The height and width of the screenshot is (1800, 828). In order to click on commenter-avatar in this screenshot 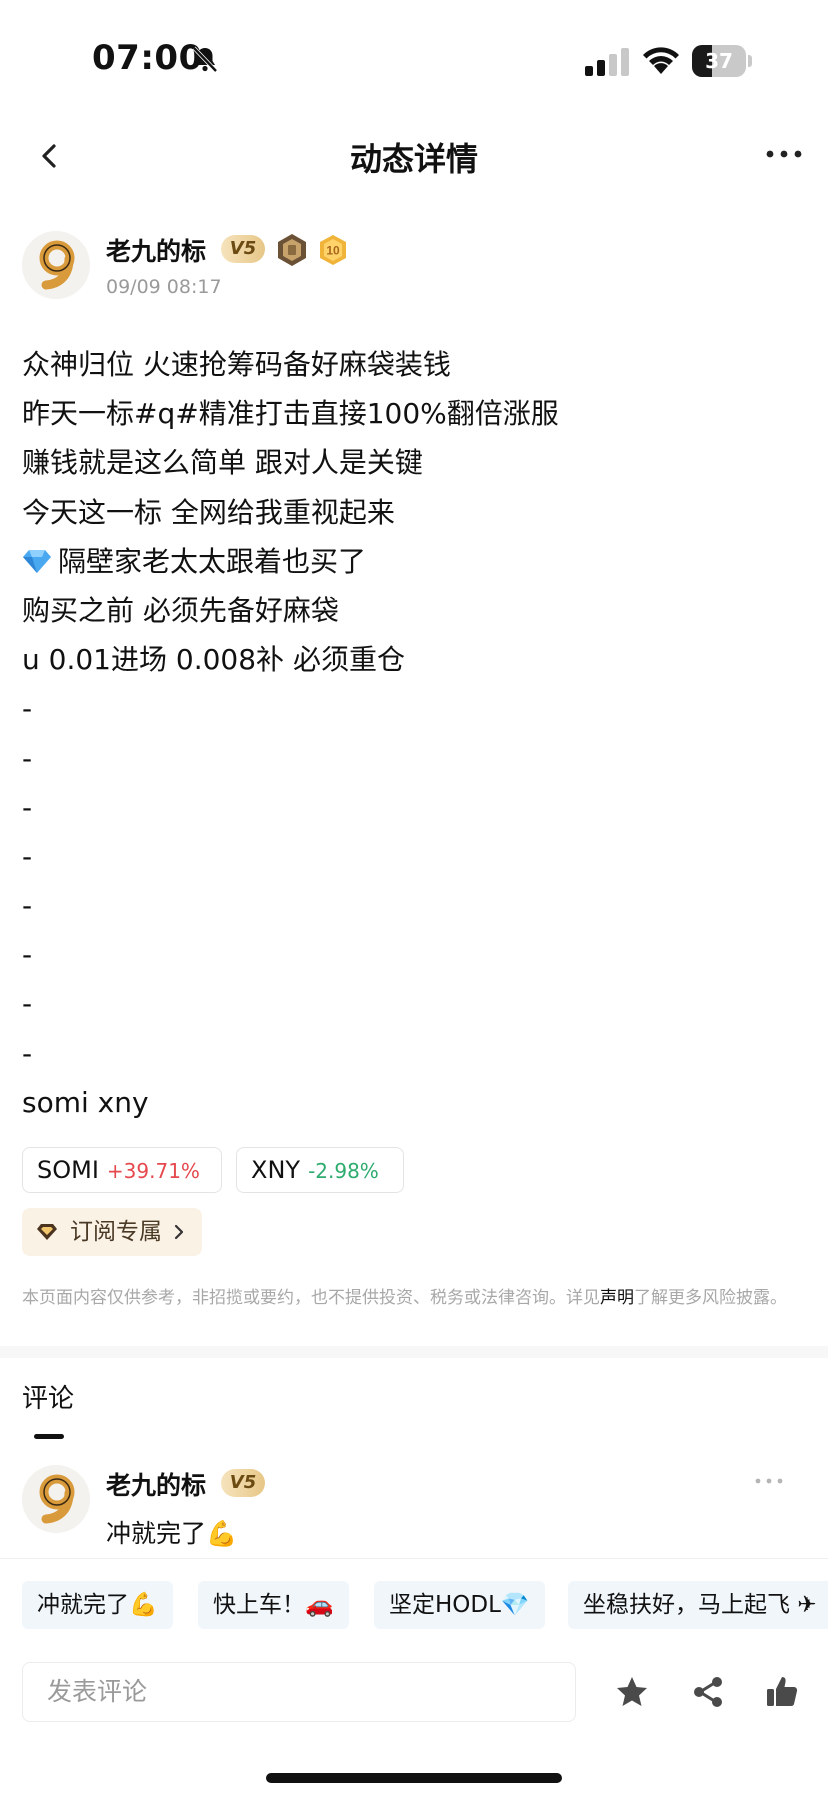, I will do `click(56, 1499)`.